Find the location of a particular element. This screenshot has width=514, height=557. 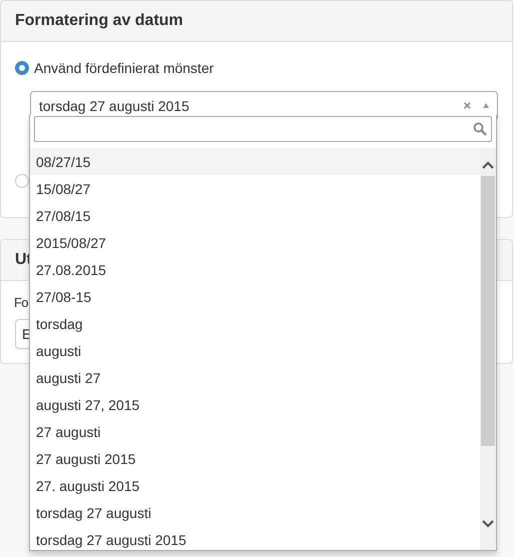

dropdown-option: augusti 27, 2015 is located at coordinates (255, 404).